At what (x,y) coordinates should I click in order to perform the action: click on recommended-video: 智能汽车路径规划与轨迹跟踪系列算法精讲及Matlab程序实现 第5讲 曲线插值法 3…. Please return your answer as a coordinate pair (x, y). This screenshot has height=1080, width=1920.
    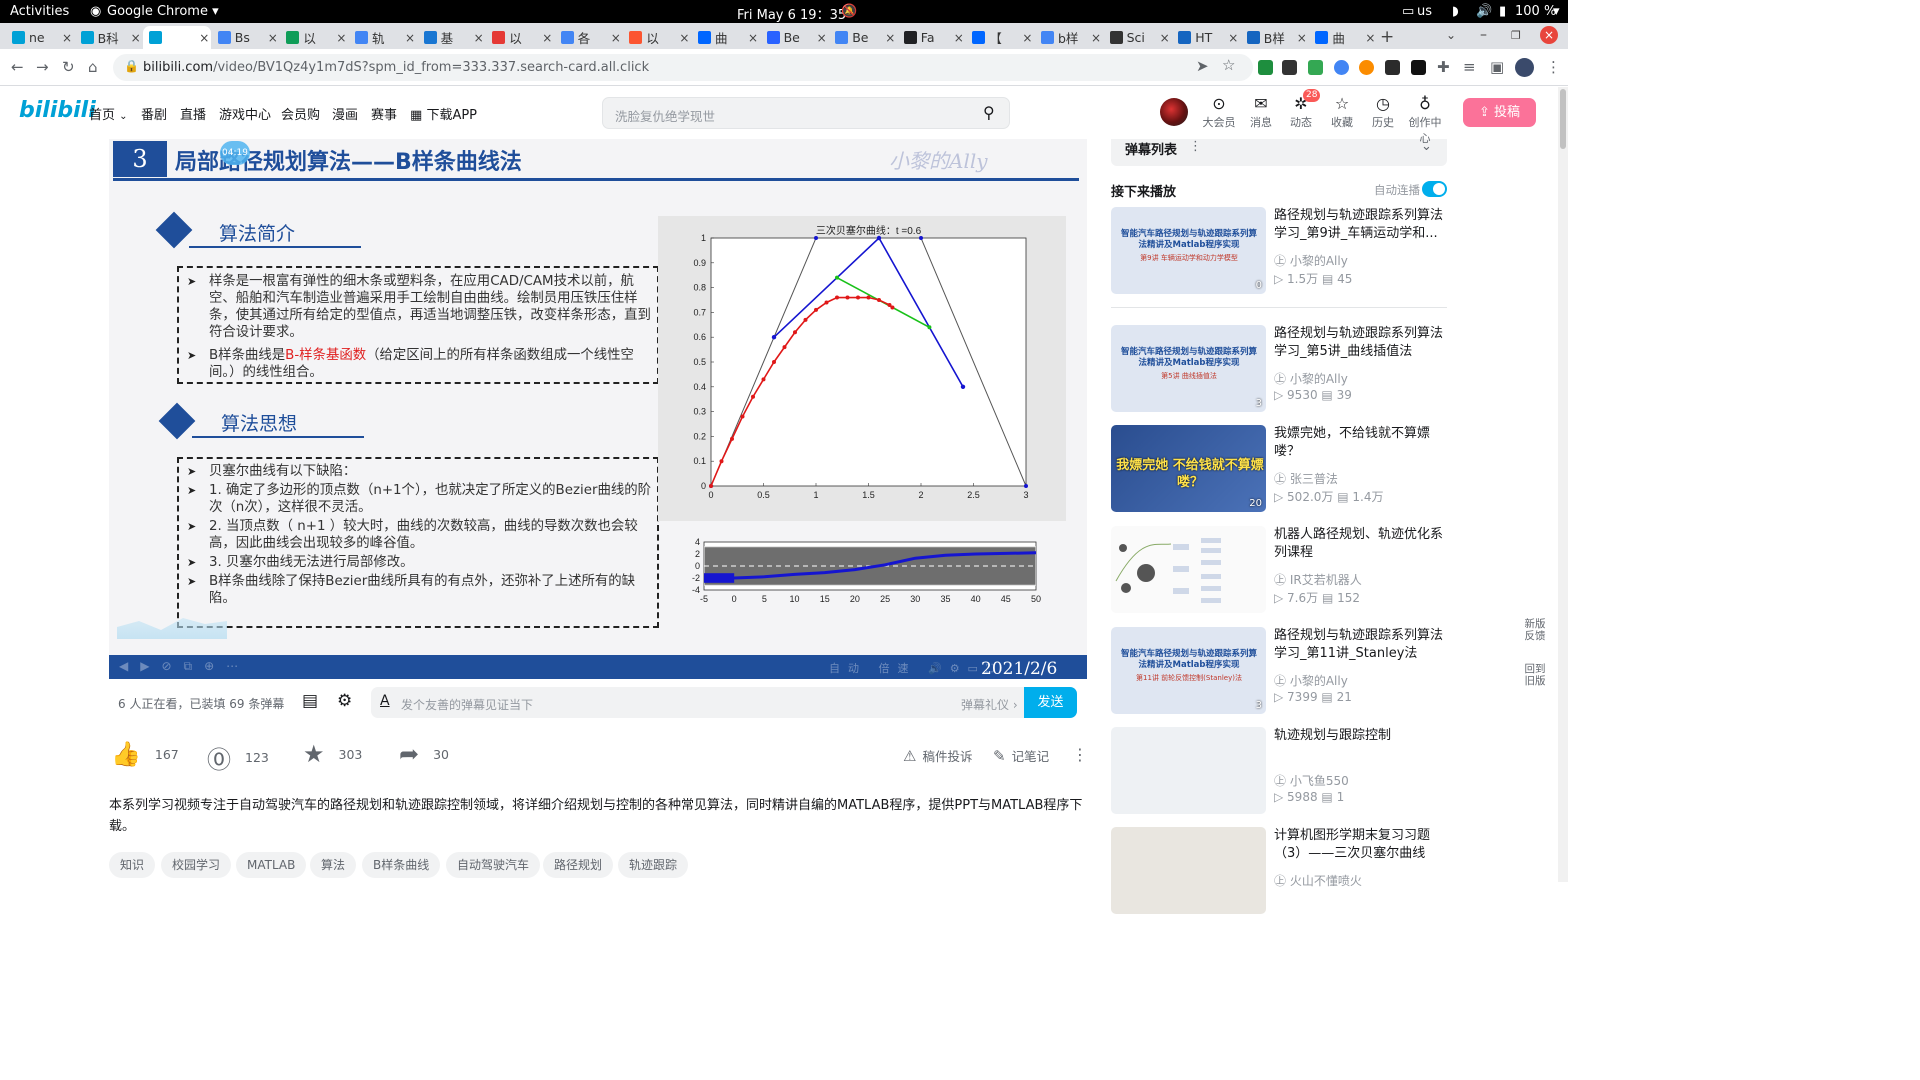
    Looking at the image, I should click on (1279, 370).